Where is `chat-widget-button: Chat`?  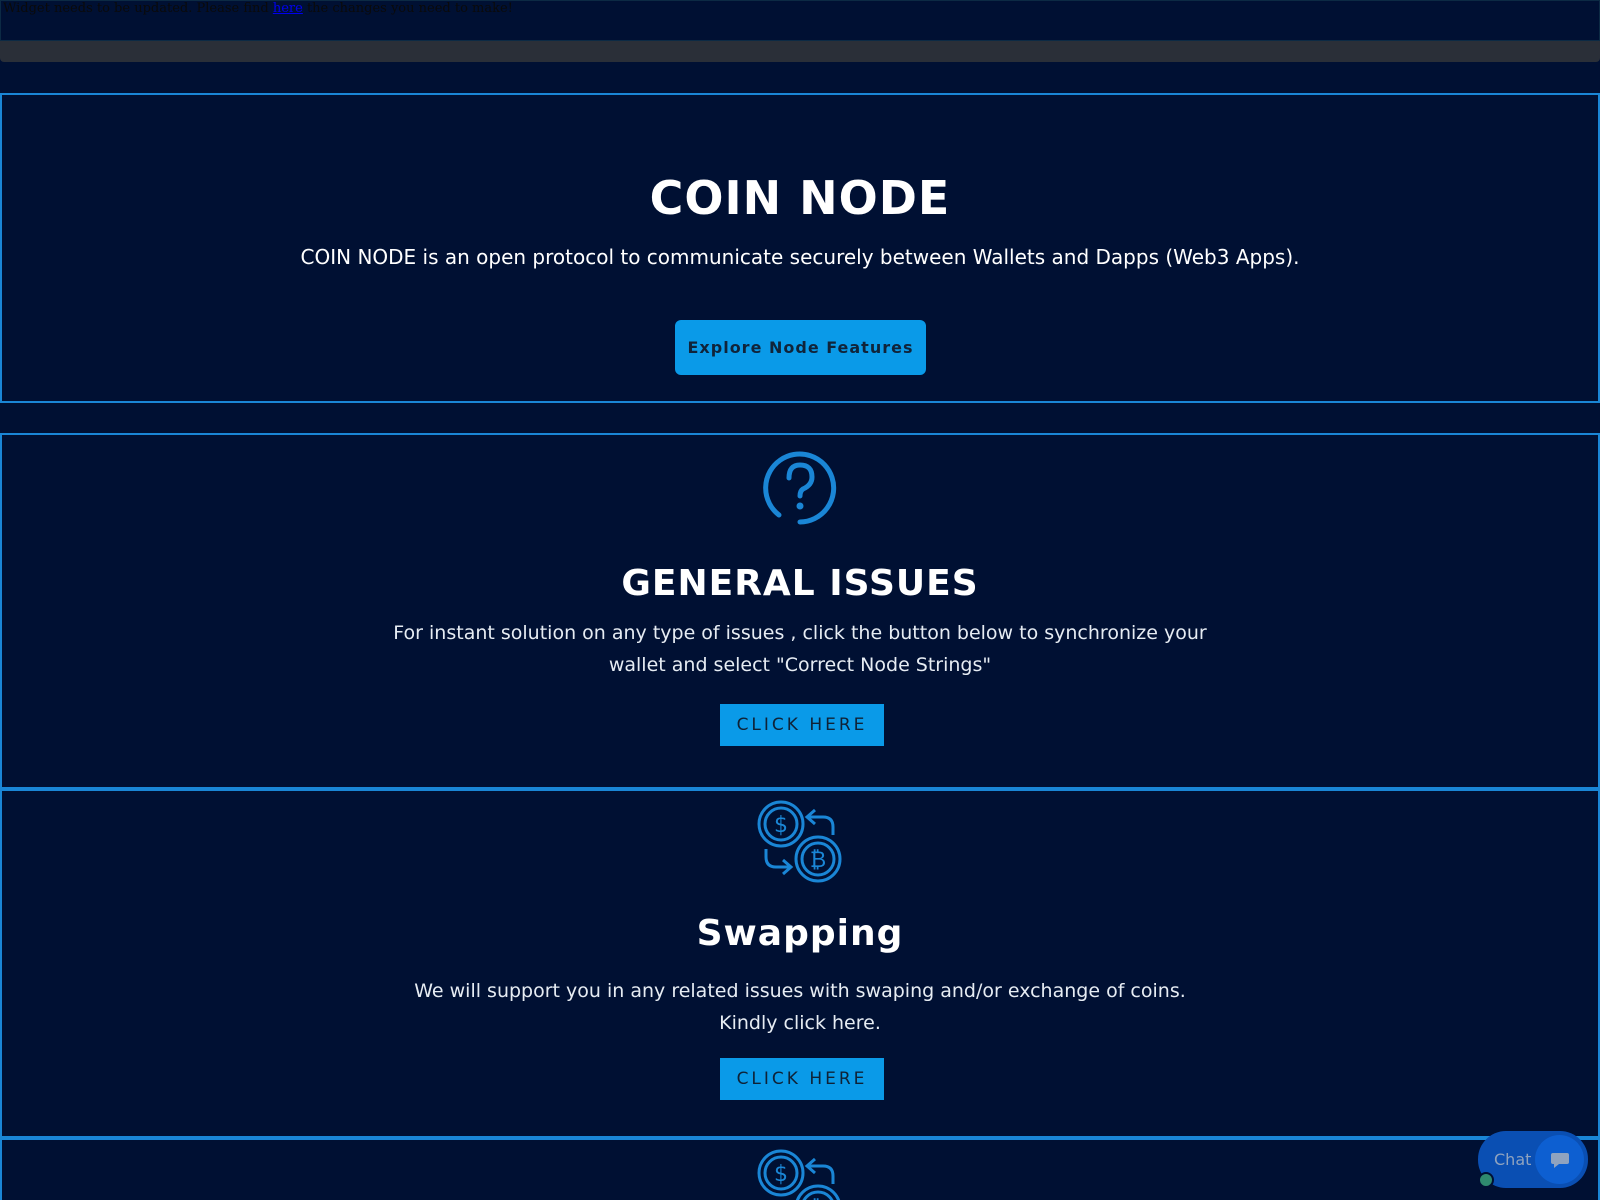 chat-widget-button: Chat is located at coordinates (1533, 1159).